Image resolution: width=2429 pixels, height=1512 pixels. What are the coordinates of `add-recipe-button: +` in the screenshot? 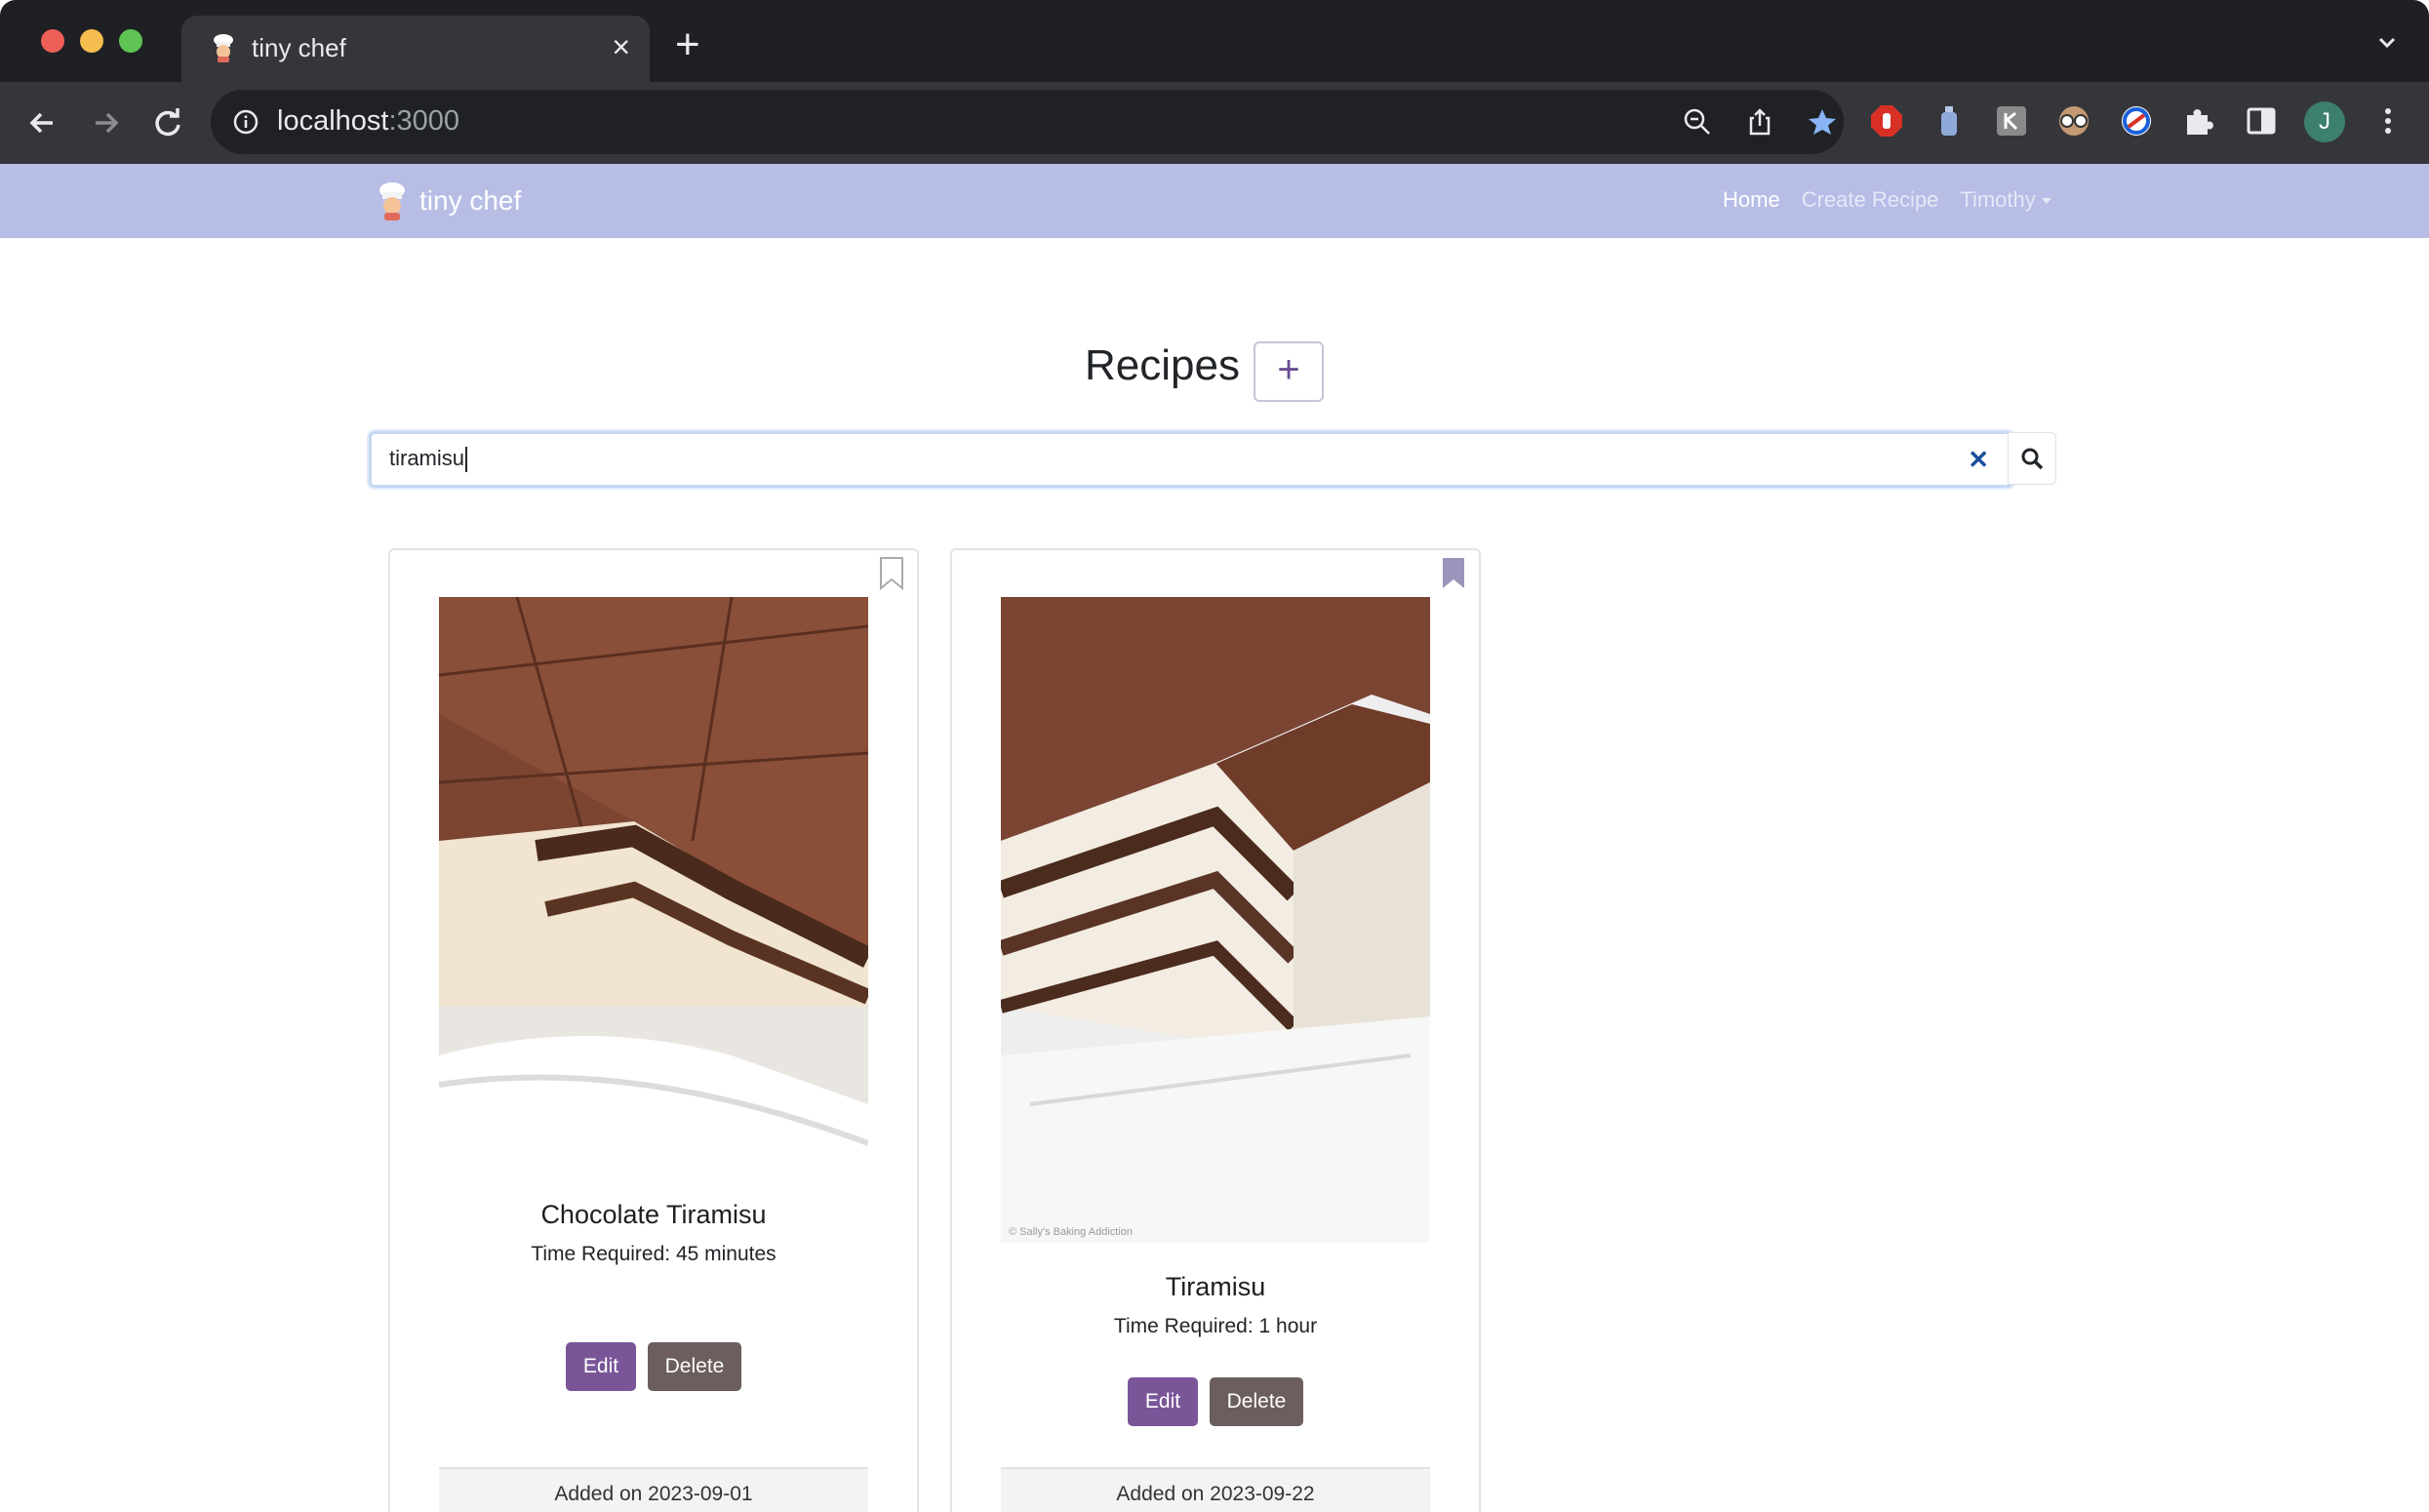 It's located at (1289, 371).